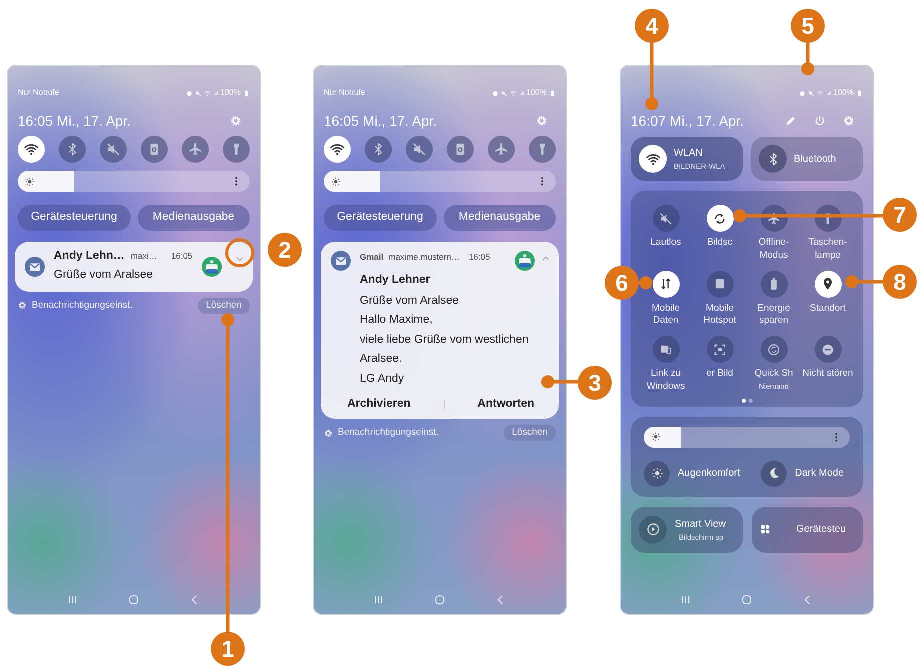 This screenshot has width=920, height=666. What do you see at coordinates (285, 250) in the screenshot?
I see `callout-number: 2` at bounding box center [285, 250].